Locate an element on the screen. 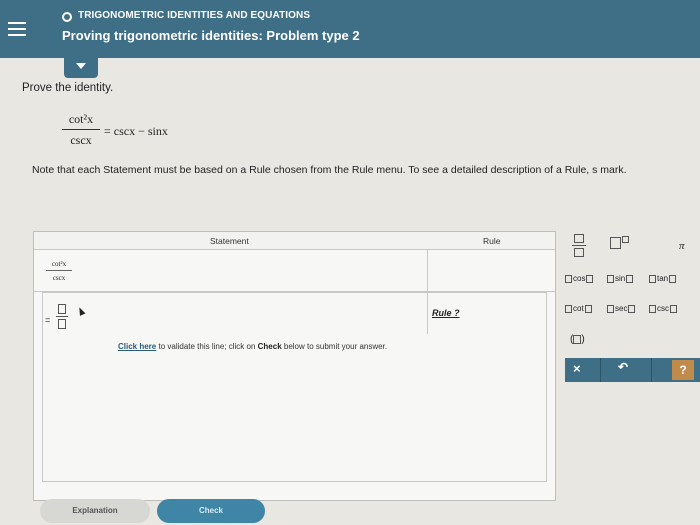 This screenshot has height=525, width=700. paren-close: ) is located at coordinates (583, 339).